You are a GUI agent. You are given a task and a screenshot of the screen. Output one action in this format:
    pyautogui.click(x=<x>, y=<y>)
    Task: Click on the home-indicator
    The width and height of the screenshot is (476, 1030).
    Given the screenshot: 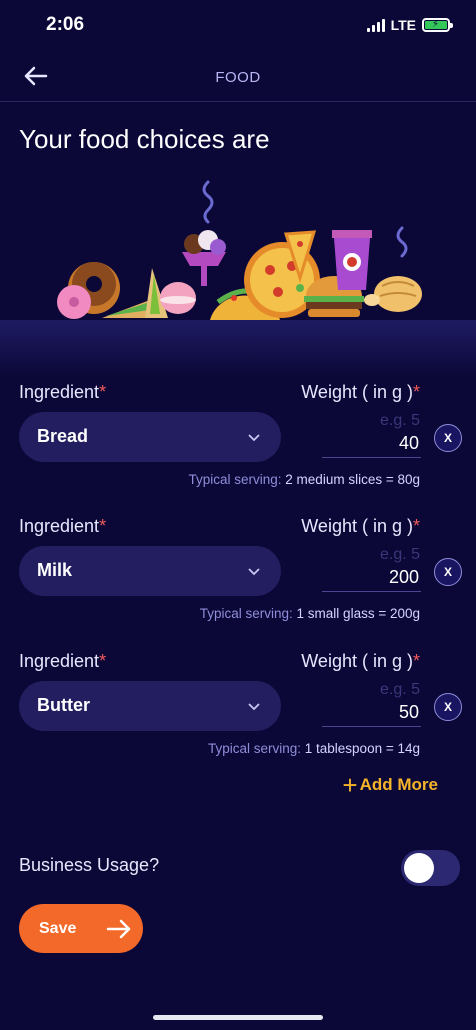 What is the action you would take?
    pyautogui.click(x=238, y=1017)
    